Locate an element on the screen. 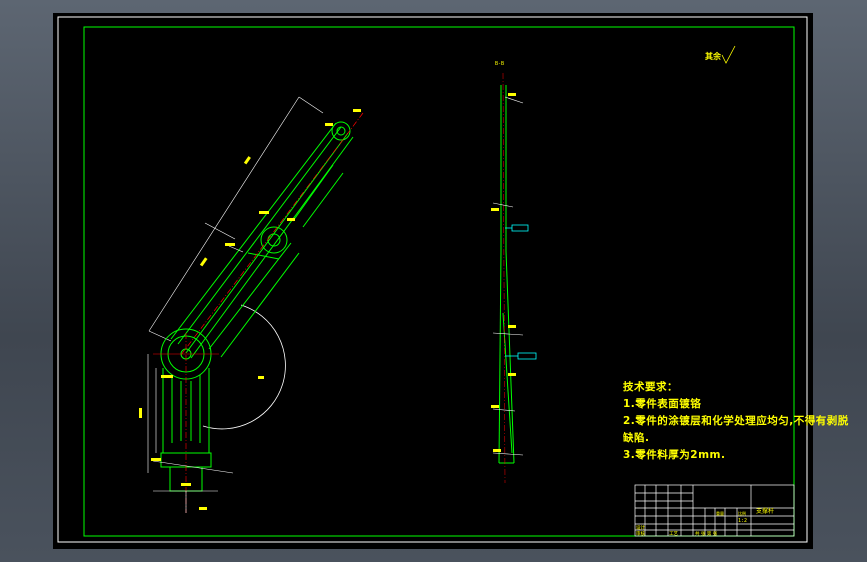 The height and width of the screenshot is (562, 867). arm-centerline is located at coordinates (272, 234).